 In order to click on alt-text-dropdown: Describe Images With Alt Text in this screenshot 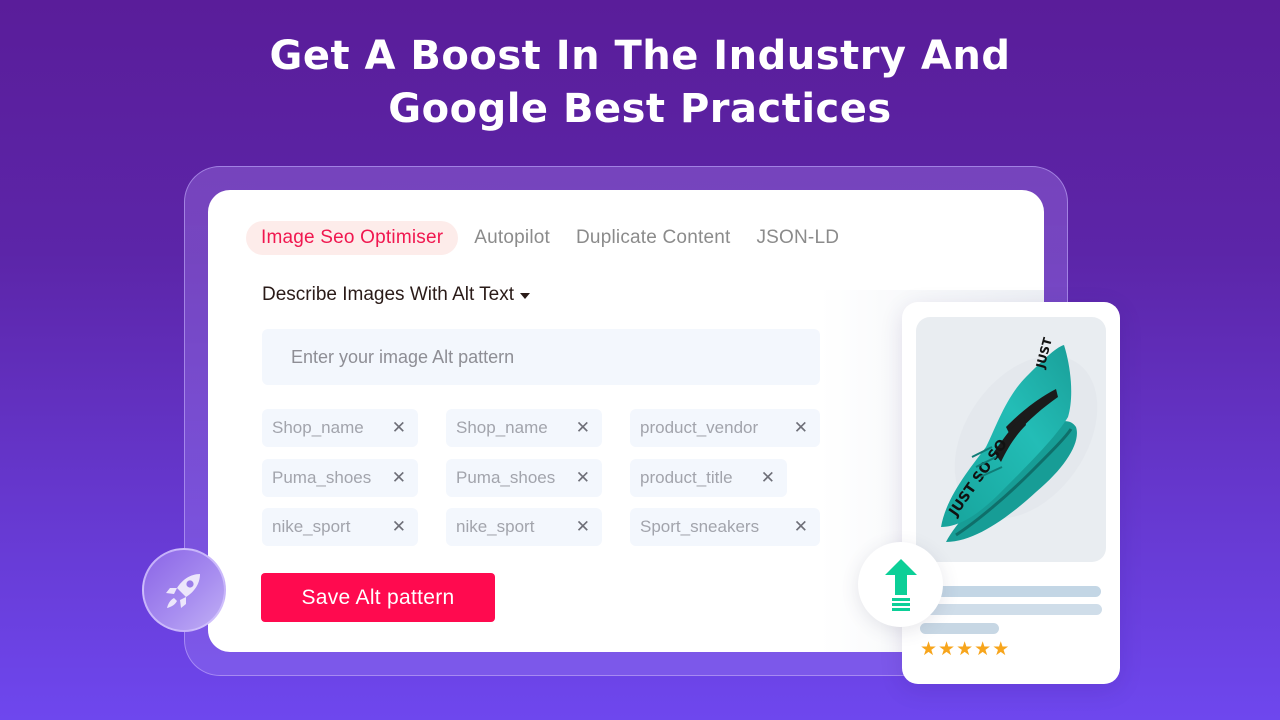, I will do `click(396, 295)`.